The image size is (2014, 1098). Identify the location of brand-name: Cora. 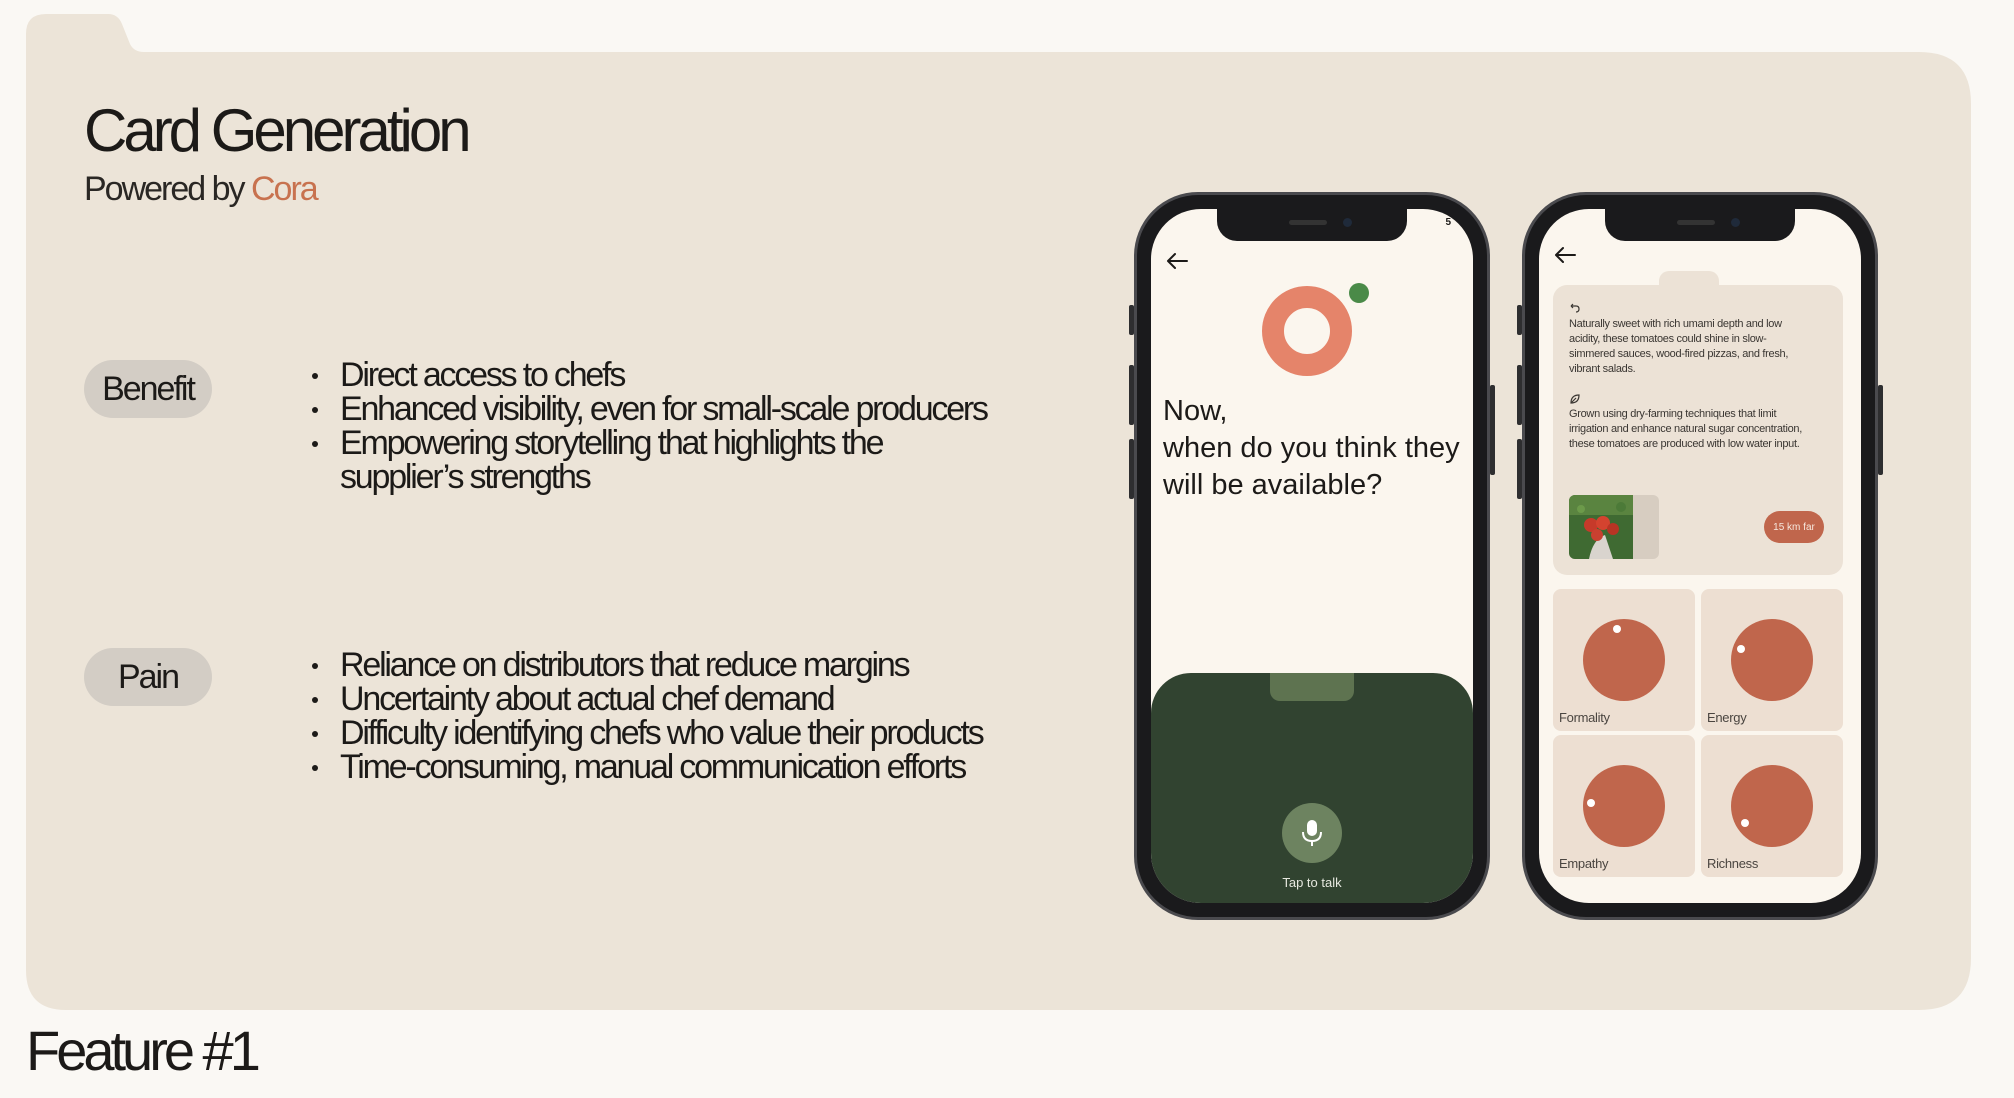
(285, 189).